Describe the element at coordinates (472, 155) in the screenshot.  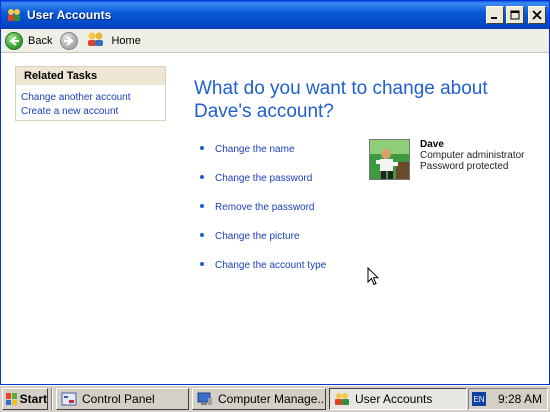
I see `account-type: Computer administrator` at that location.